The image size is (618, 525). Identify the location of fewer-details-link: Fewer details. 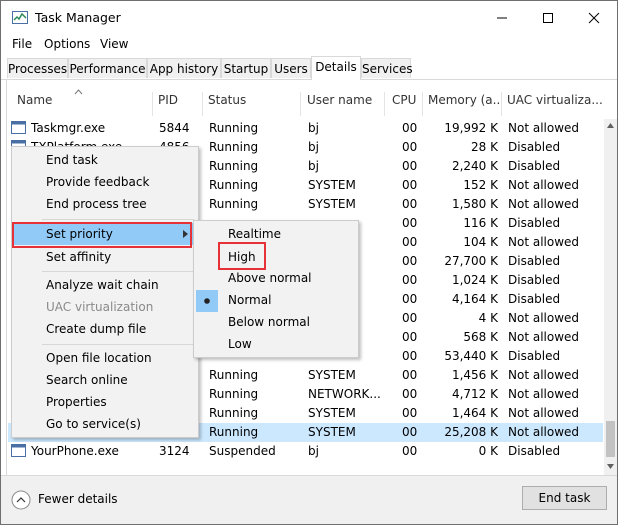
(78, 499).